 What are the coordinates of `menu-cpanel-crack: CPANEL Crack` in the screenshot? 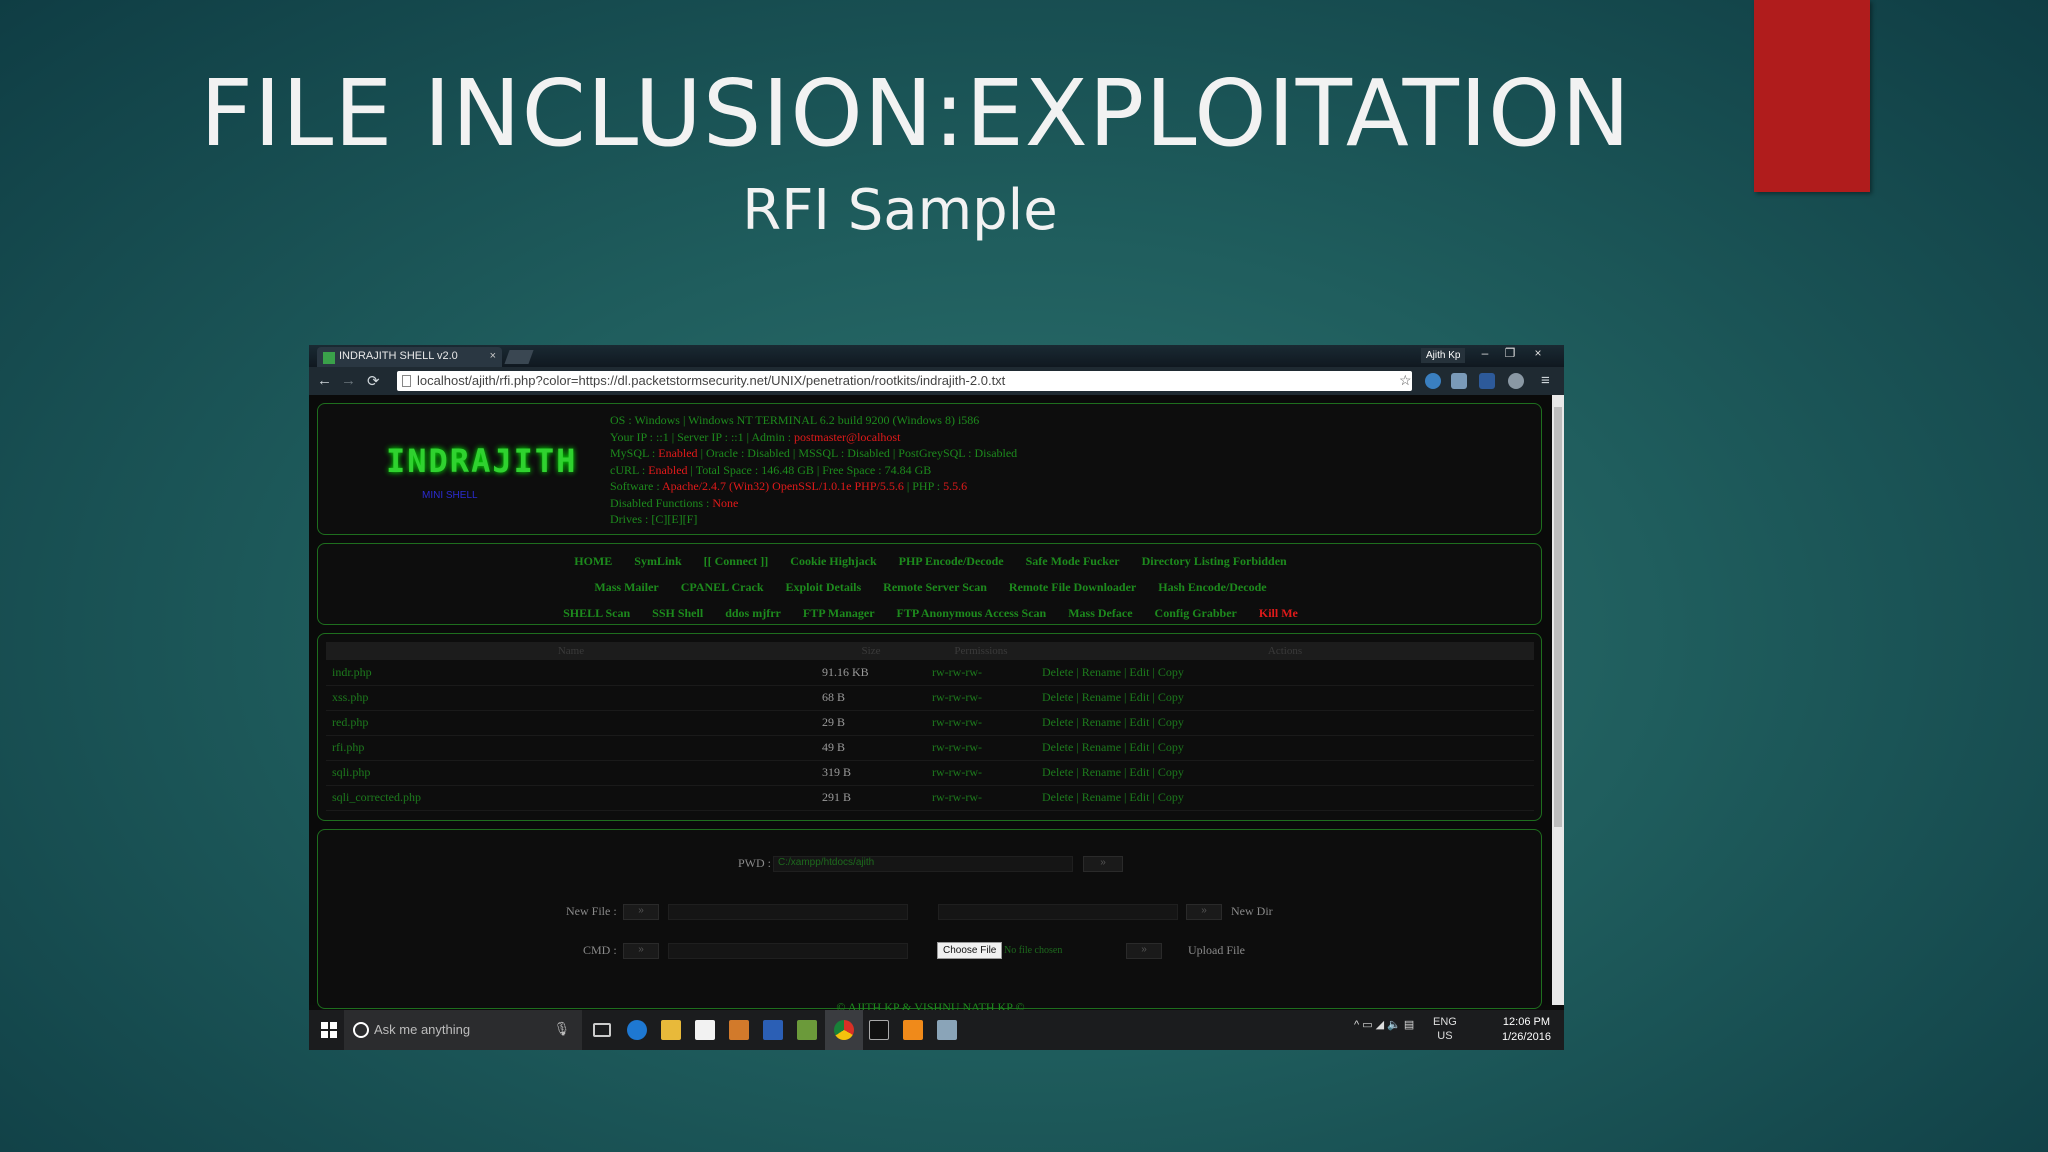 It's located at (722, 587).